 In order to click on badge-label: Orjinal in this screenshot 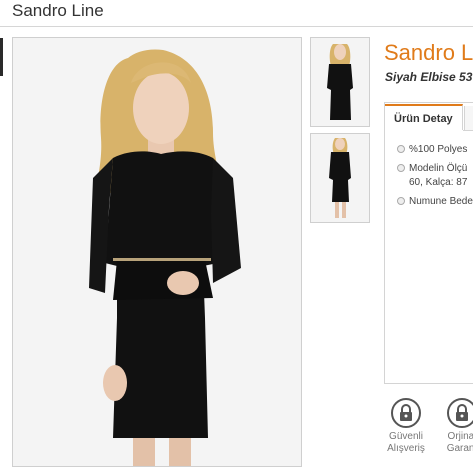, I will do `click(460, 436)`.